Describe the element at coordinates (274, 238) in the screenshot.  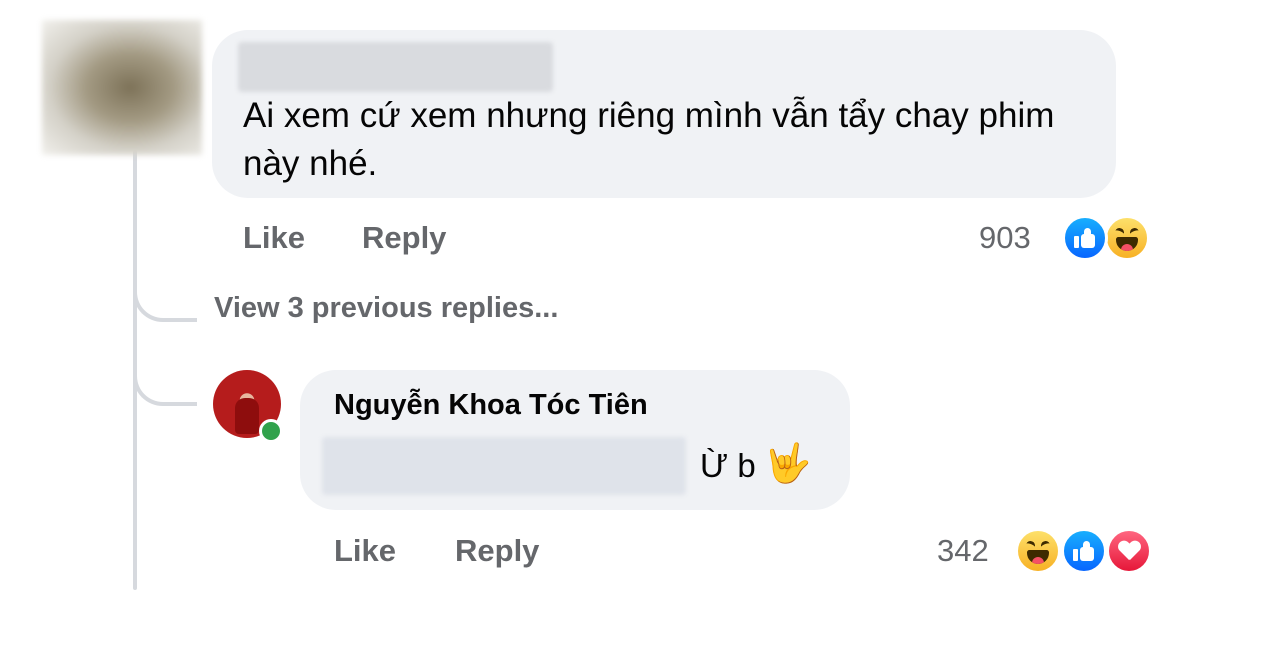
I see `top-comment-like-link: Like` at that location.